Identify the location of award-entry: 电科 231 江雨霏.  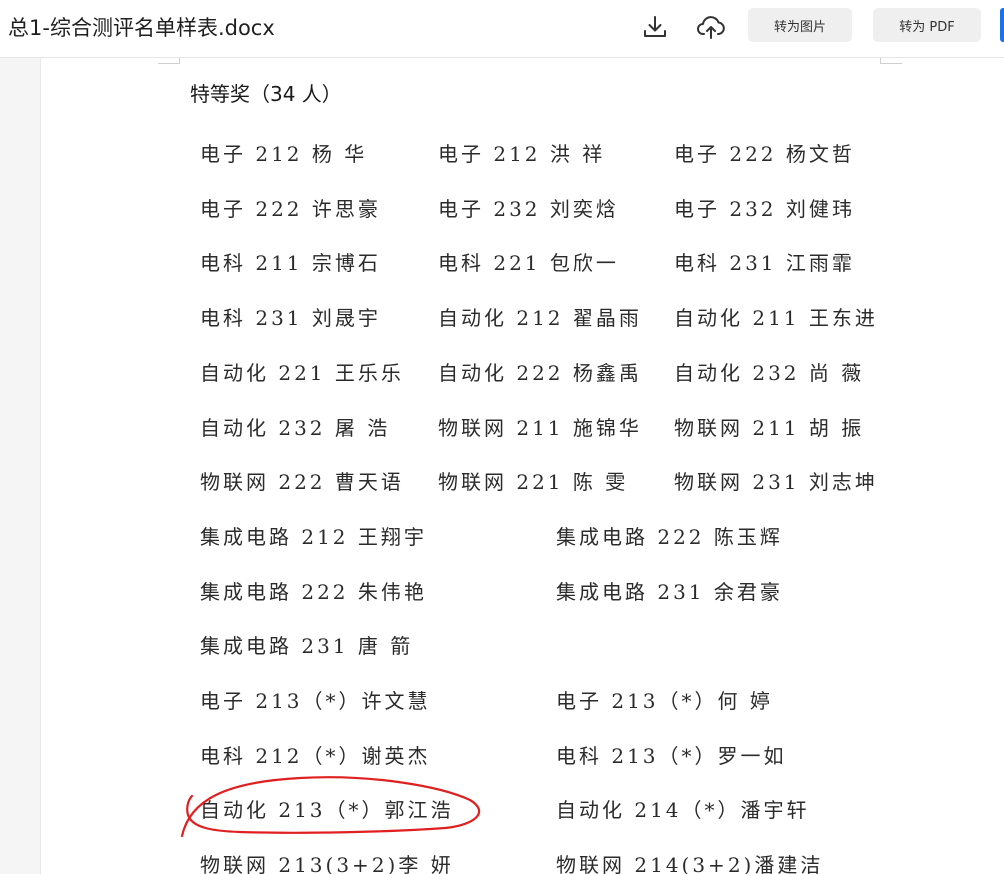
(764, 263).